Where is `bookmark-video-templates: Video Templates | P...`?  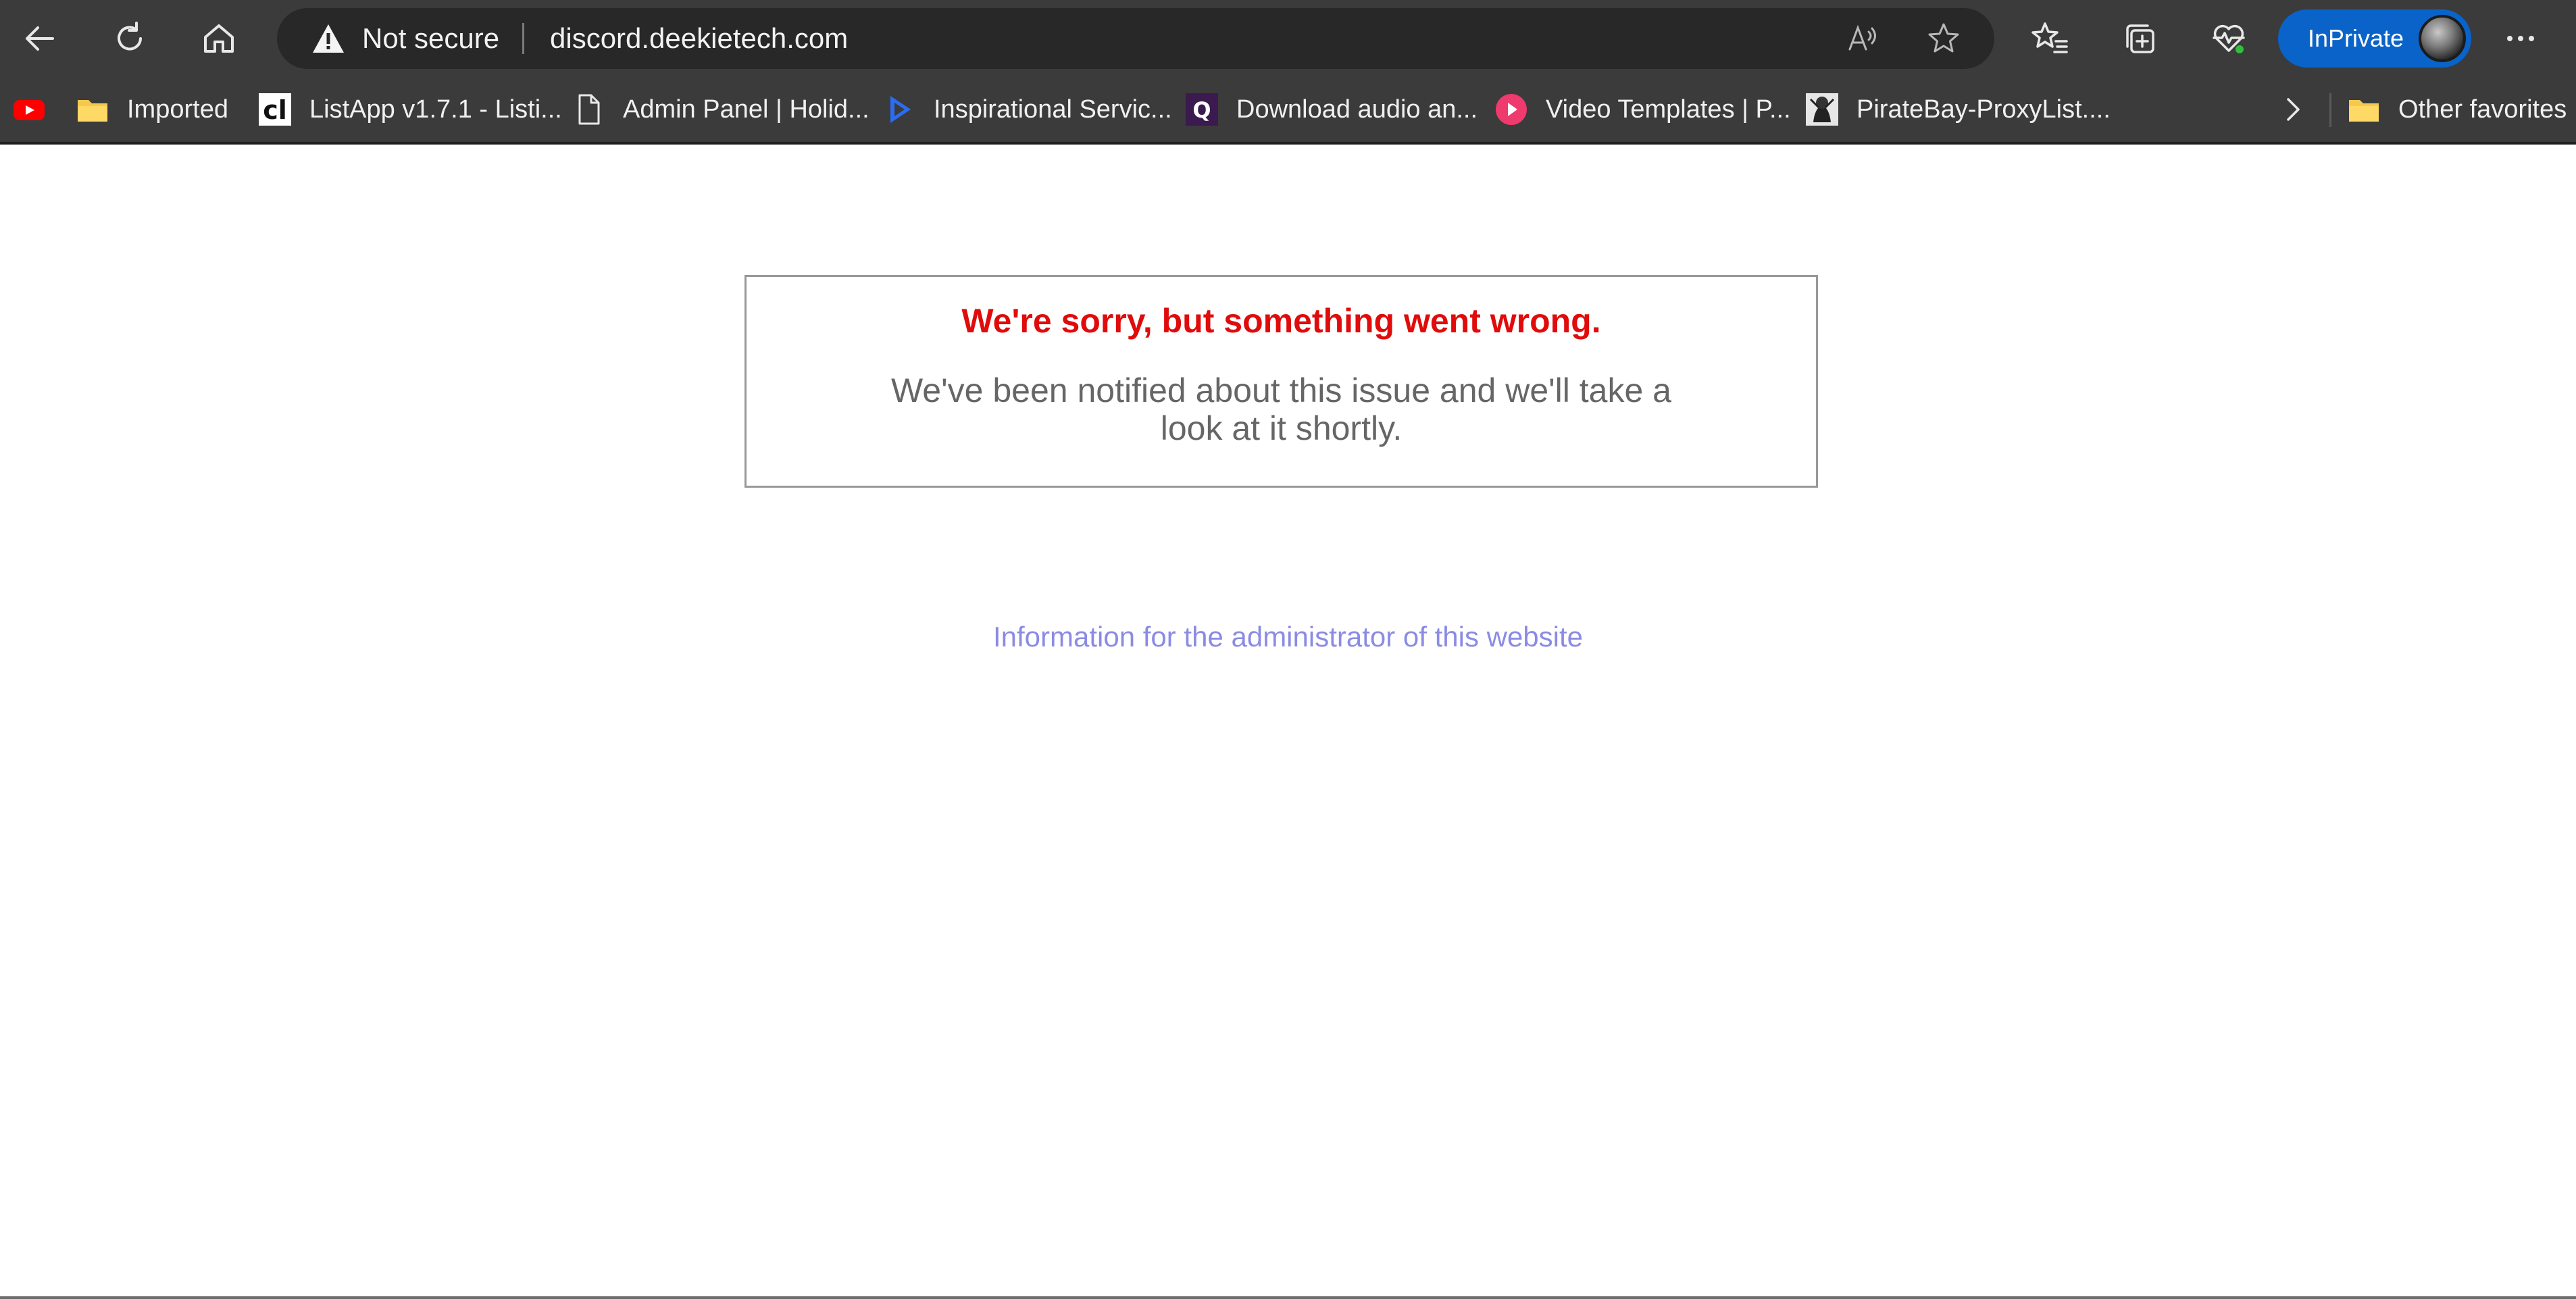
bookmark-video-templates: Video Templates | P... is located at coordinates (1642, 109).